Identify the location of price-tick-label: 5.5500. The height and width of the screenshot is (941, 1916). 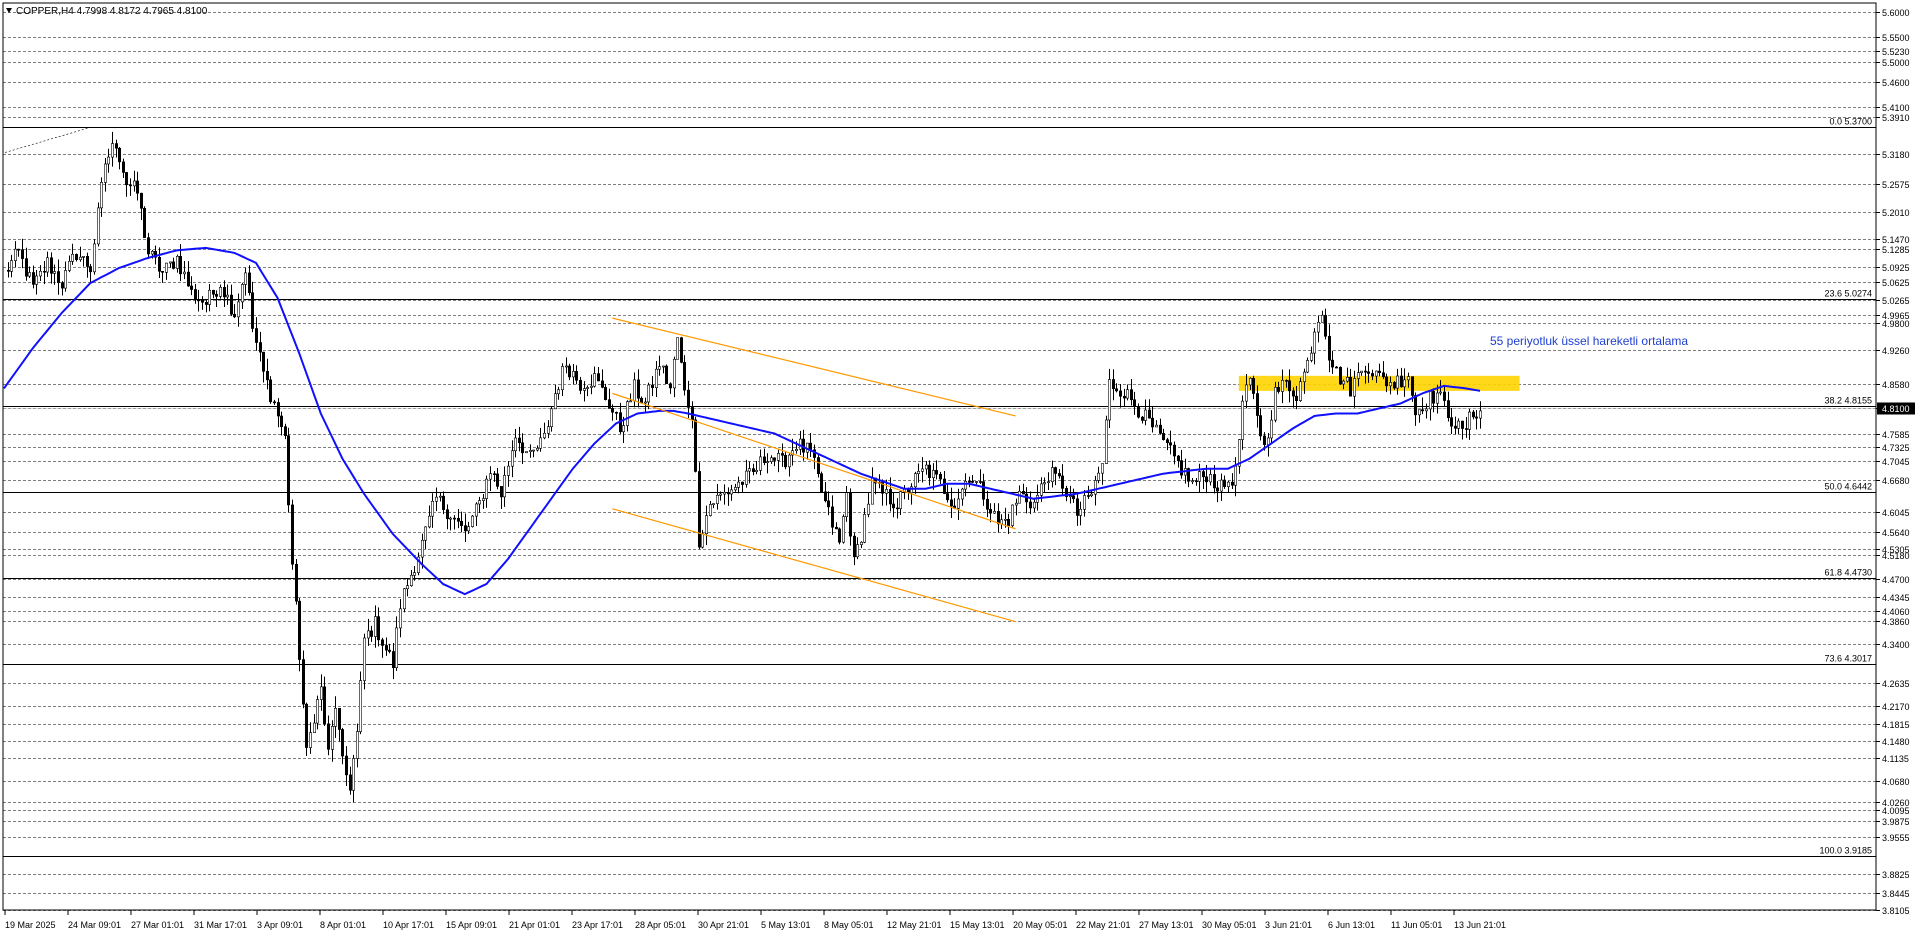
(1896, 38).